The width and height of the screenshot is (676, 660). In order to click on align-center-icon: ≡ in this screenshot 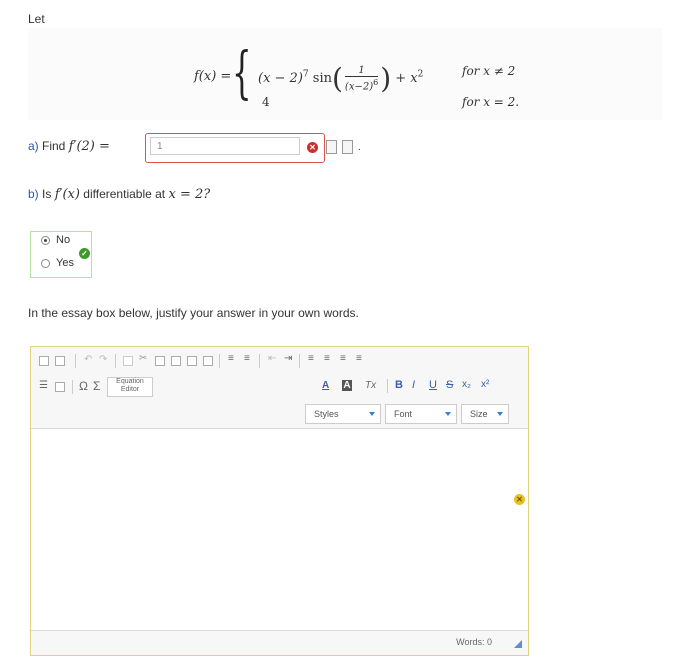, I will do `click(327, 358)`.